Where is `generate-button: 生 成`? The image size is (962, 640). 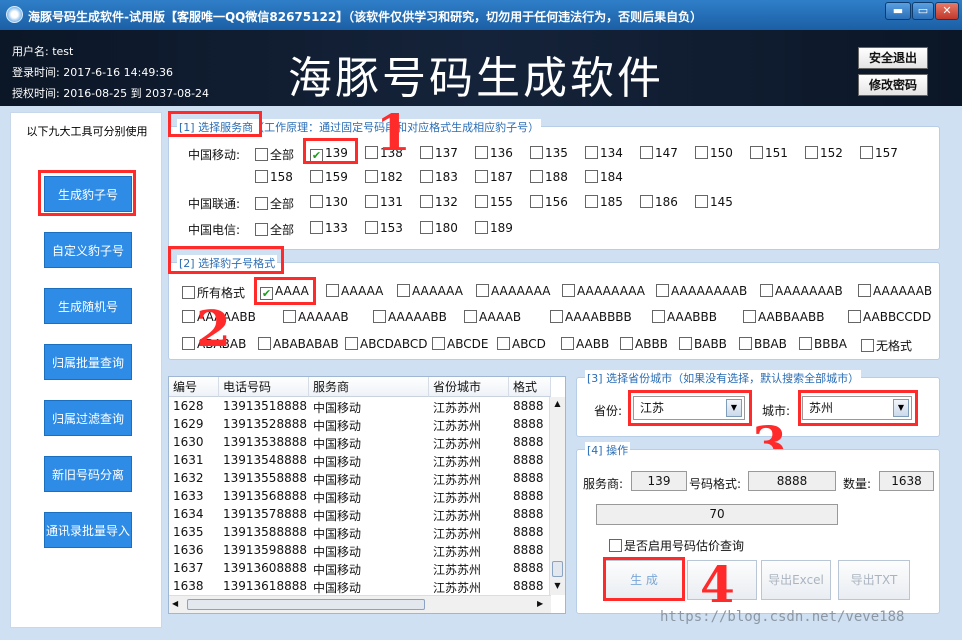 generate-button: 生 成 is located at coordinates (644, 580).